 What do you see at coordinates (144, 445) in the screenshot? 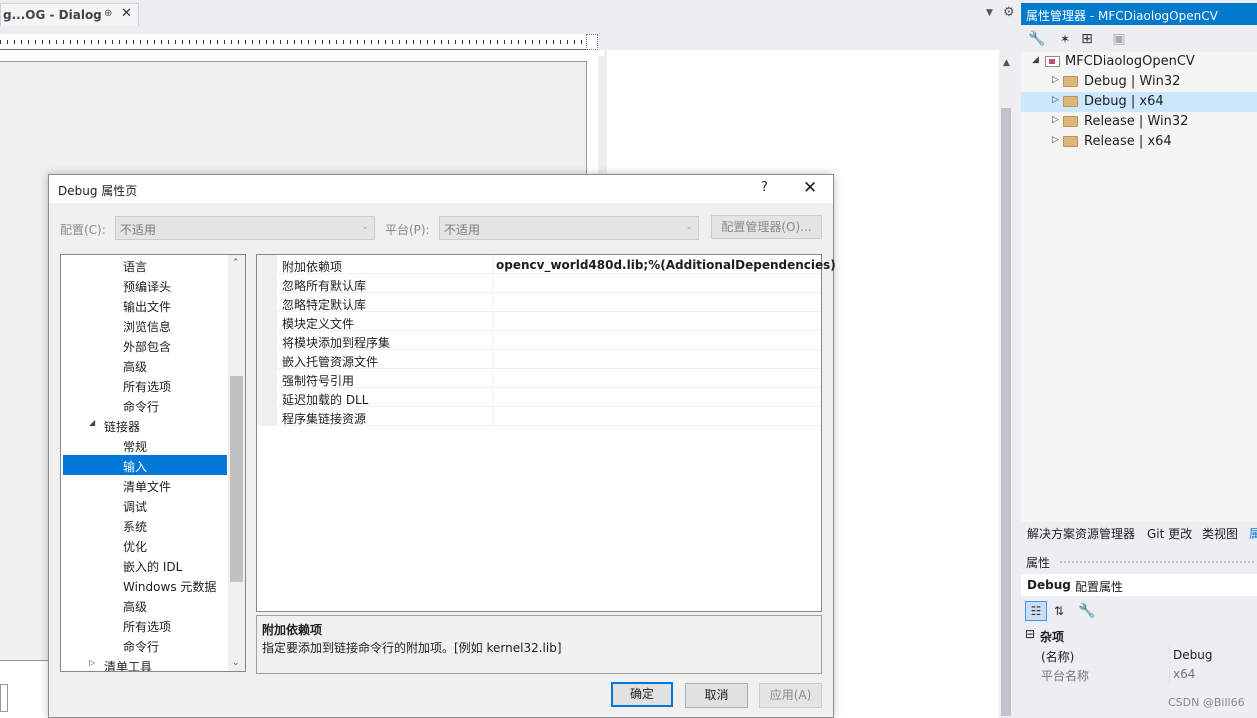
I see `nav-item: 常规` at bounding box center [144, 445].